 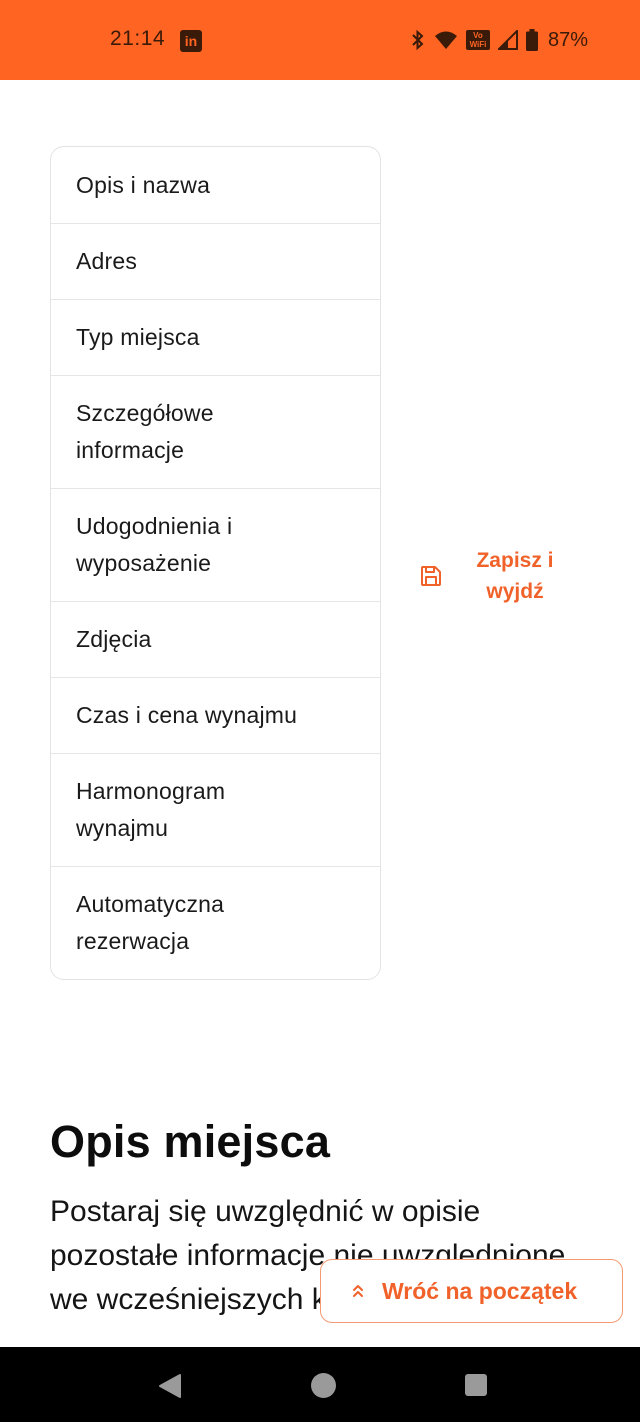 I want to click on step-item-label: Szczegółowe informacje, so click(x=145, y=431).